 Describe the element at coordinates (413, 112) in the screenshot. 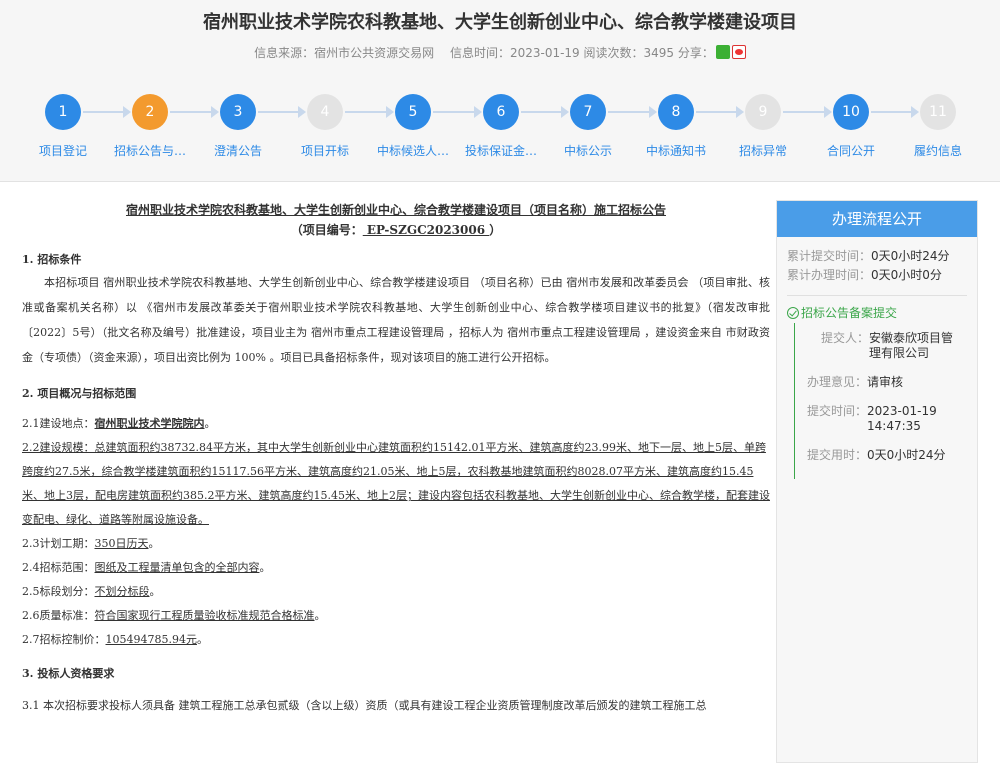

I see `step-circle: 5` at that location.